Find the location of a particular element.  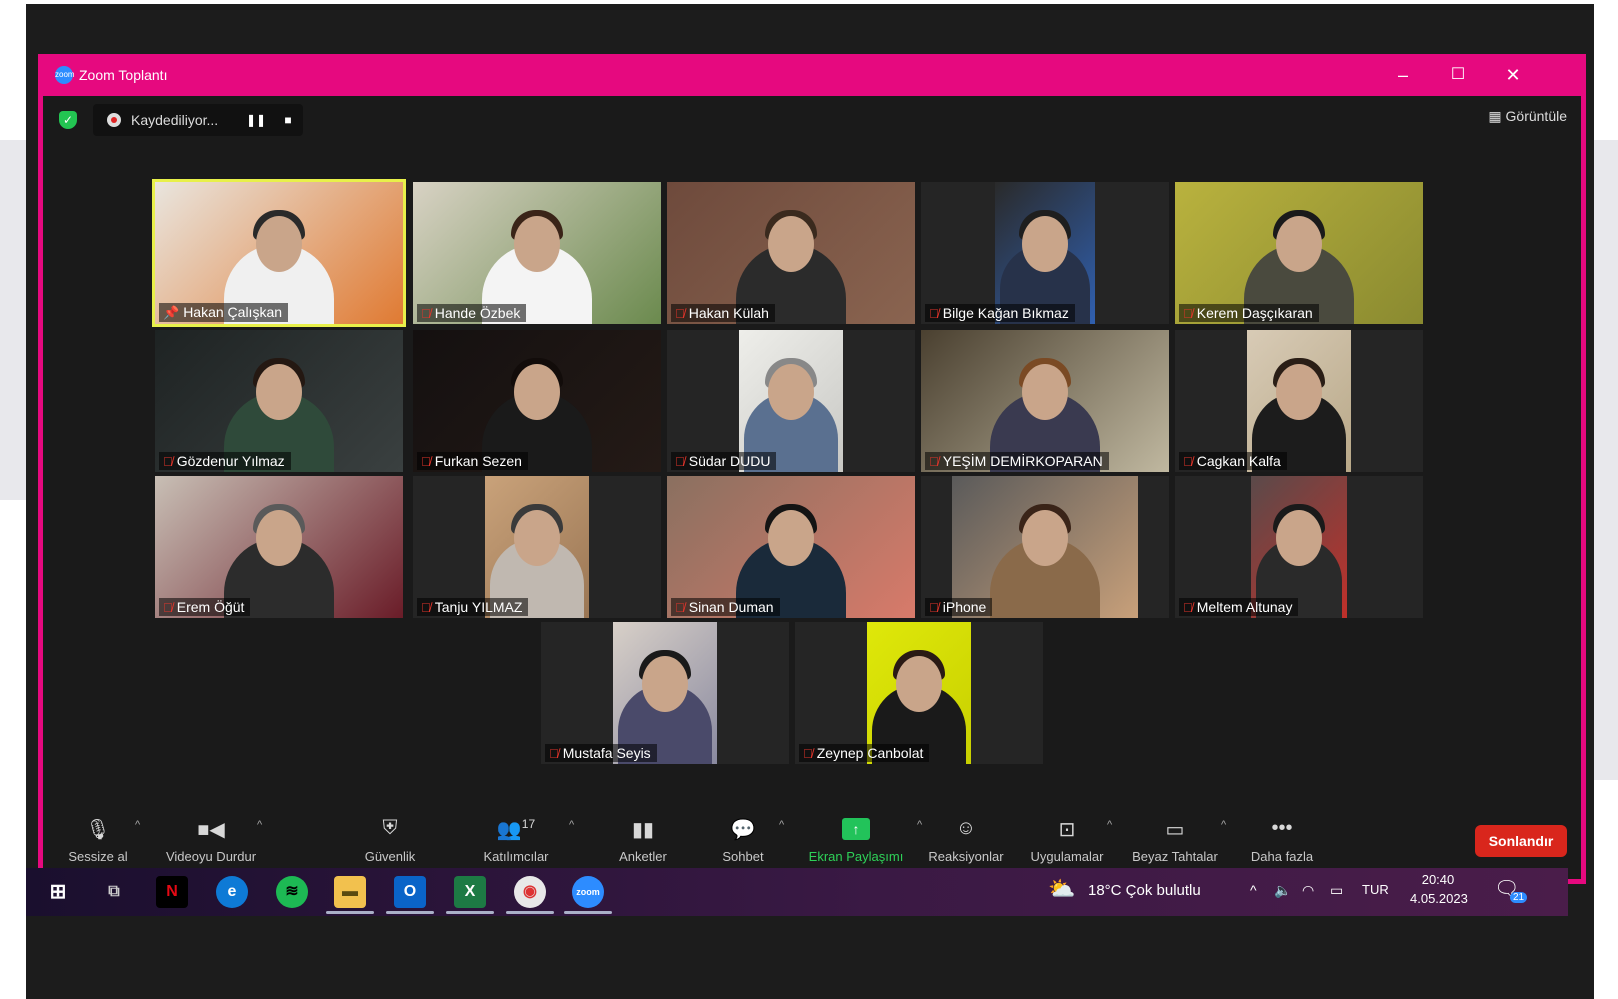

battery-icon: ▭ is located at coordinates (1336, 890).